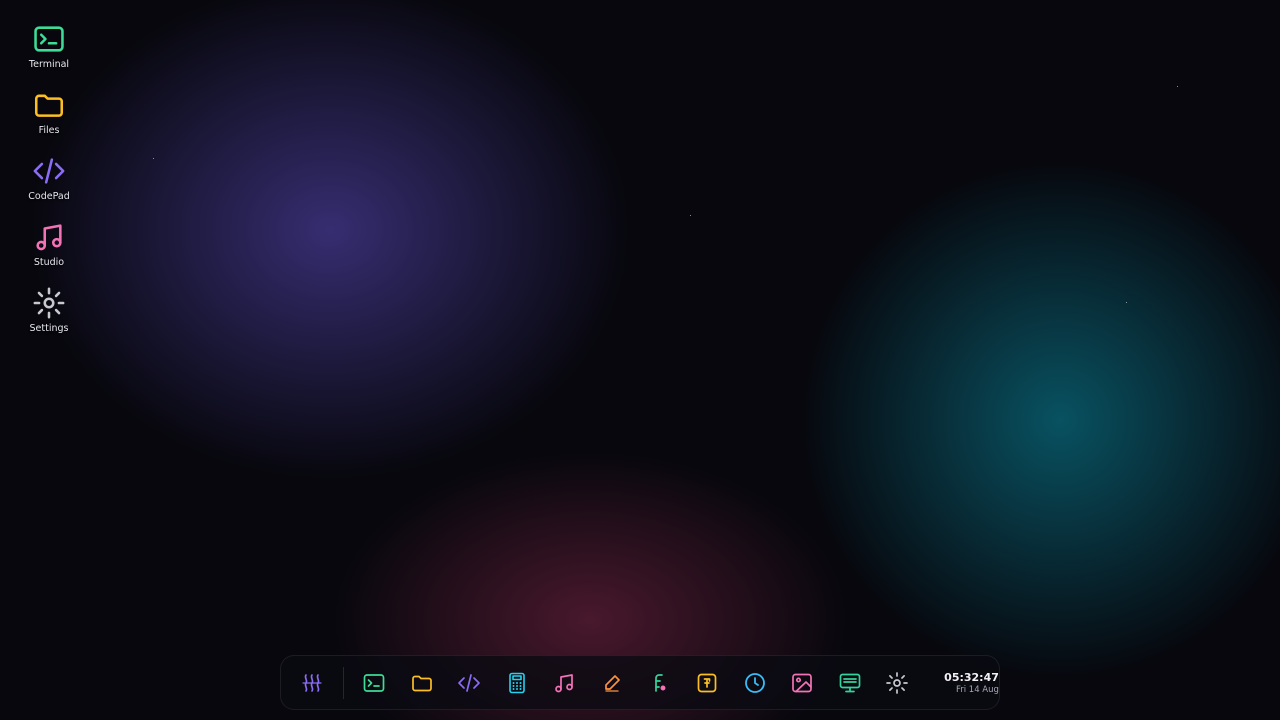 The image size is (1280, 720). I want to click on launcher-button, so click(312, 683).